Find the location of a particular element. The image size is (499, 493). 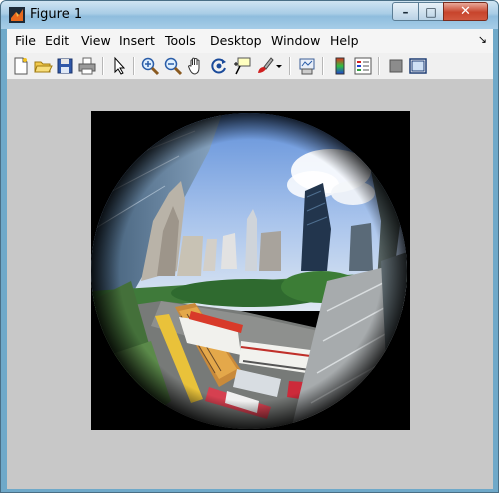

rotate-3d-button is located at coordinates (219, 66).